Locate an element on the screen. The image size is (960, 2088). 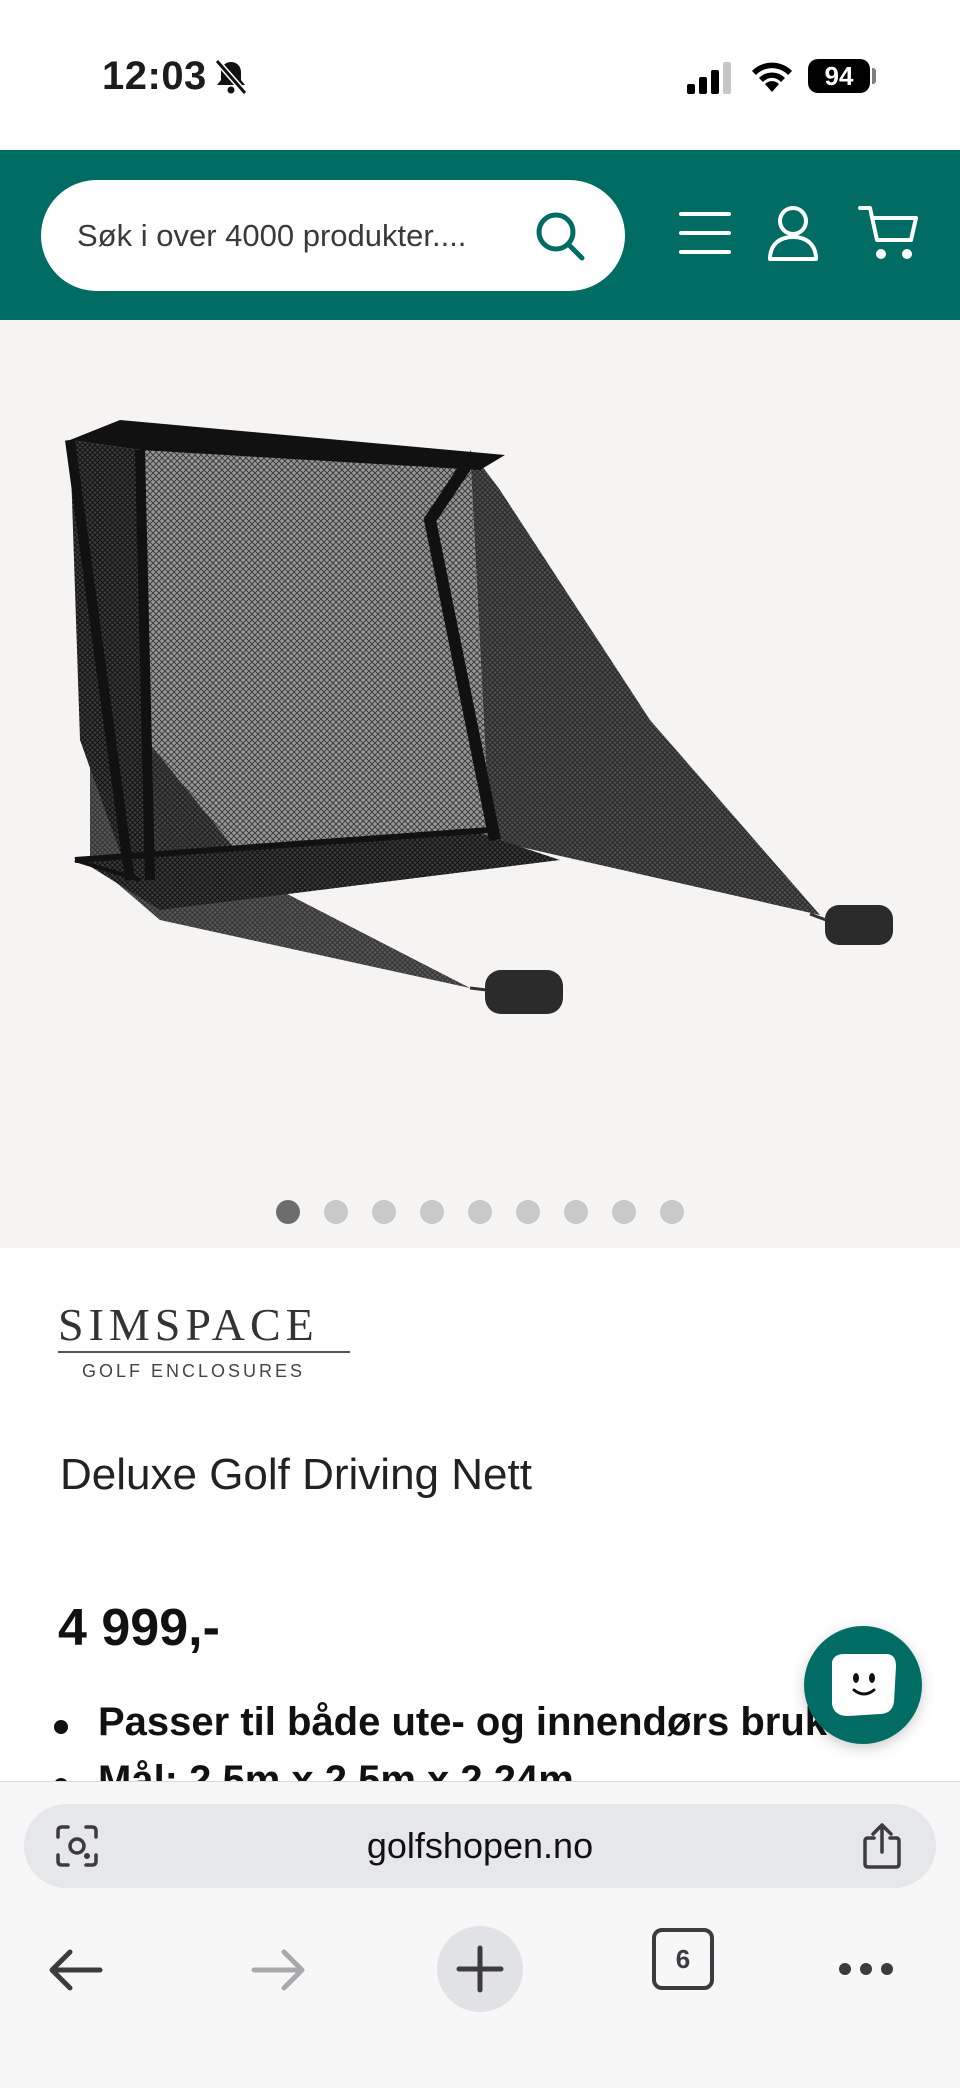
menu-icon is located at coordinates (705, 233).